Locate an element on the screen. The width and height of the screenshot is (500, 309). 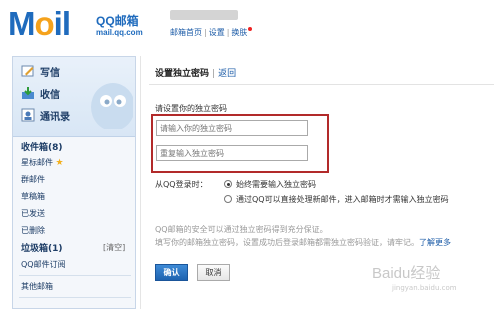
logo-brand: QQ邮箱 is located at coordinates (117, 21).